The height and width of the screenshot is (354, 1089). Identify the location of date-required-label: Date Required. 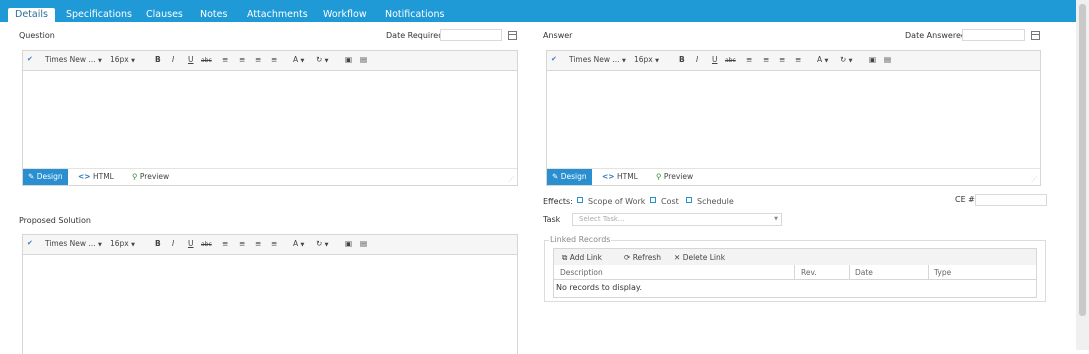
(415, 35).